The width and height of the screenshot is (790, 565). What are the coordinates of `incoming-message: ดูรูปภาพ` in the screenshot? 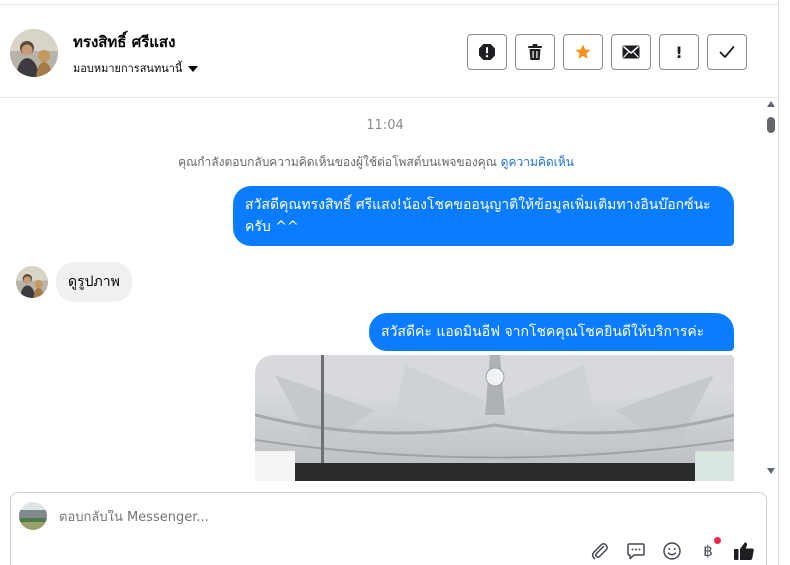 It's located at (94, 282).